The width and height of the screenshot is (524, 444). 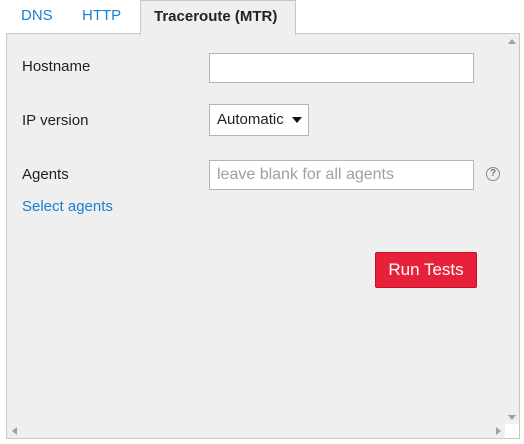 I want to click on tab-dns: DNS, so click(x=37, y=16).